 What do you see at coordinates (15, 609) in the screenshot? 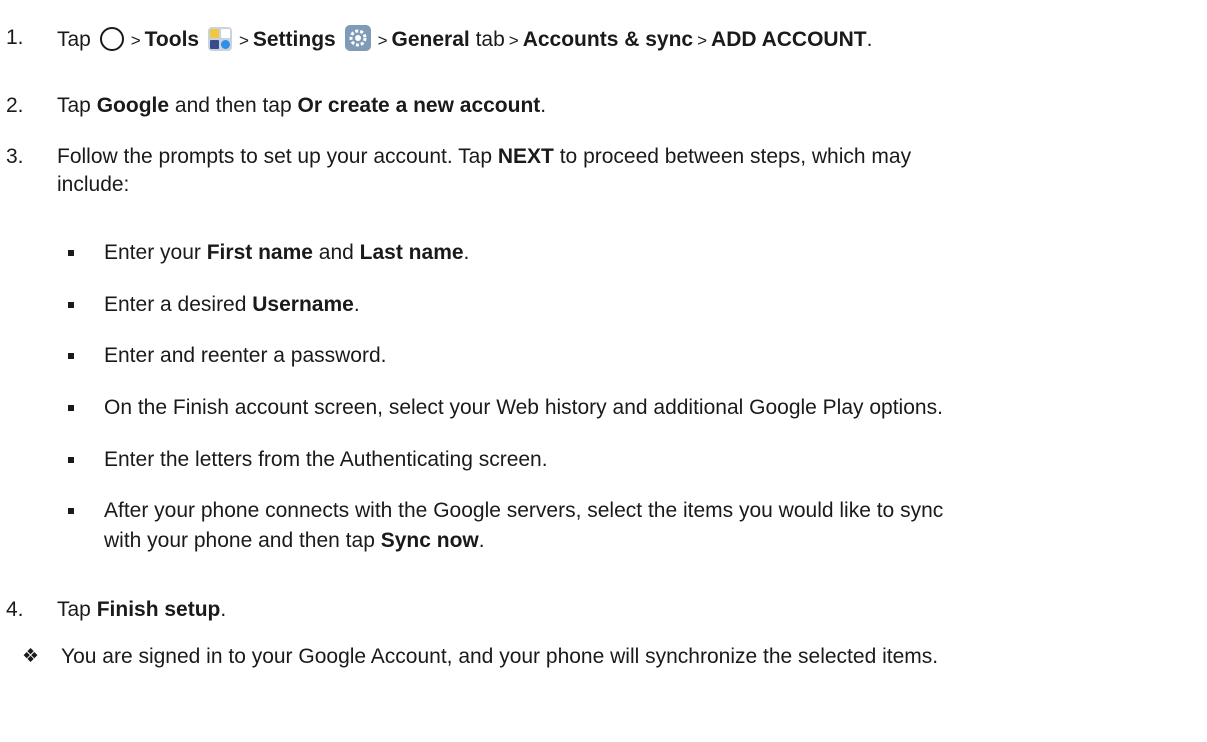
I see `step-number: 4.` at bounding box center [15, 609].